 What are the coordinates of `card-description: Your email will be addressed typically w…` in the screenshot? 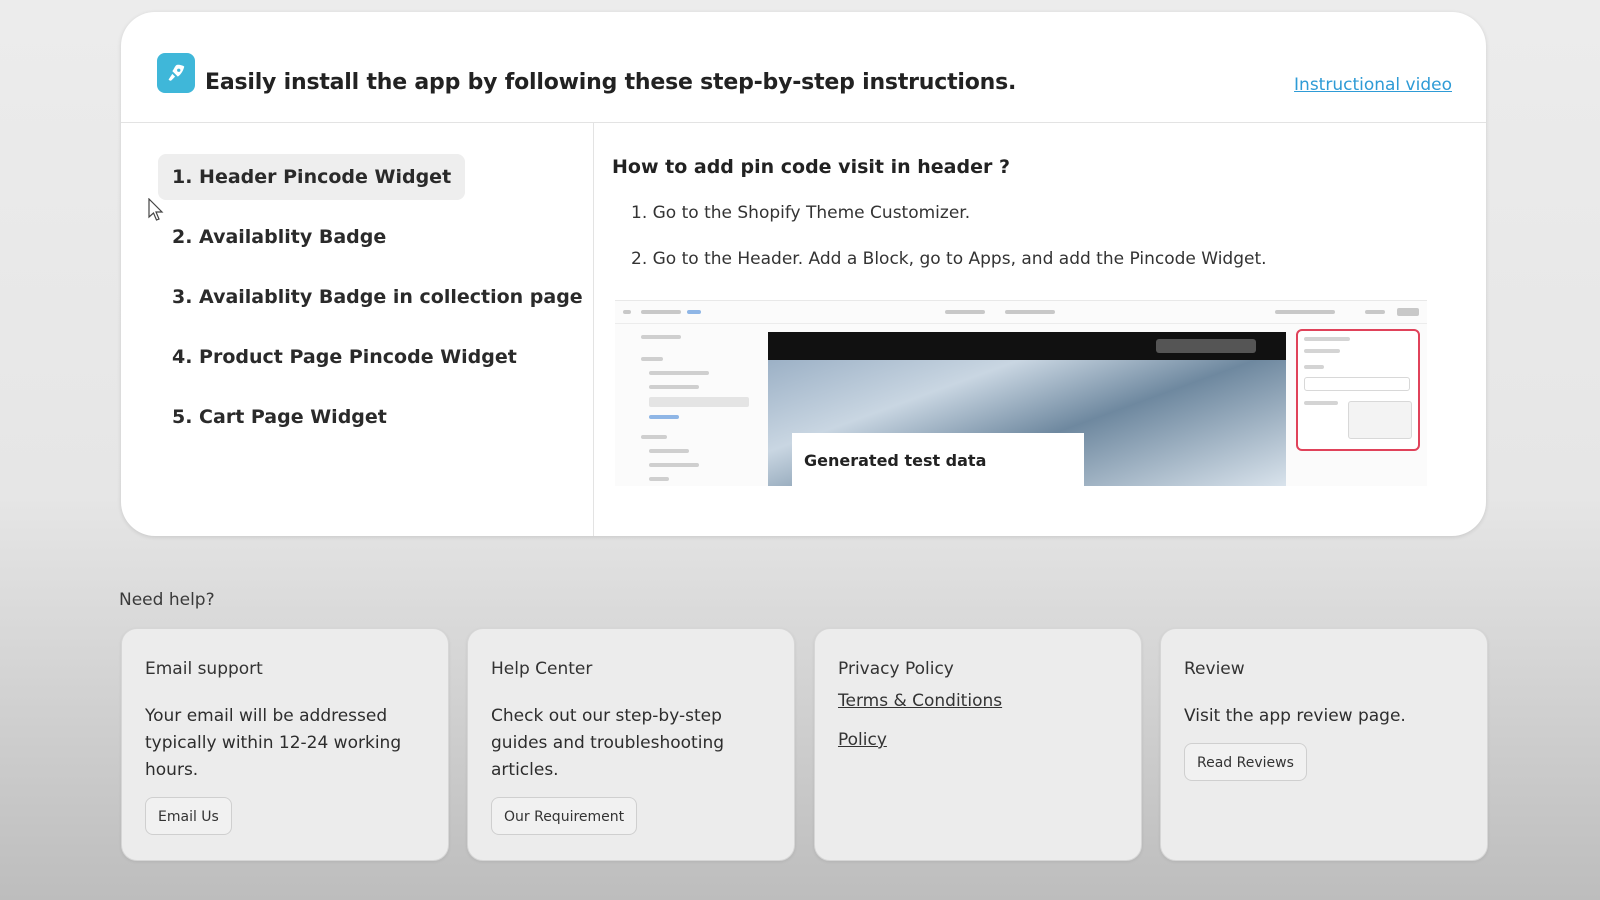 It's located at (273, 743).